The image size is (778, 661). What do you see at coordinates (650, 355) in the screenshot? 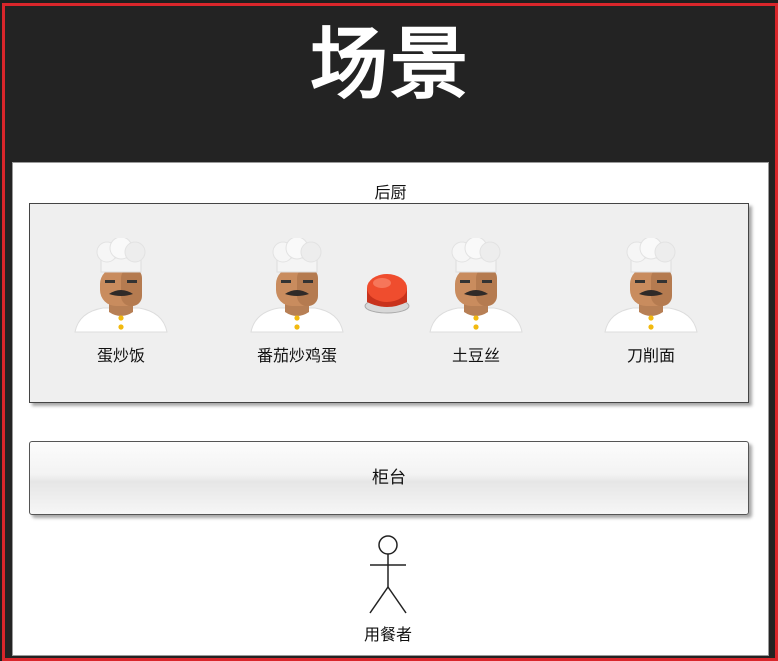
I see `chef-label: 刀削面` at bounding box center [650, 355].